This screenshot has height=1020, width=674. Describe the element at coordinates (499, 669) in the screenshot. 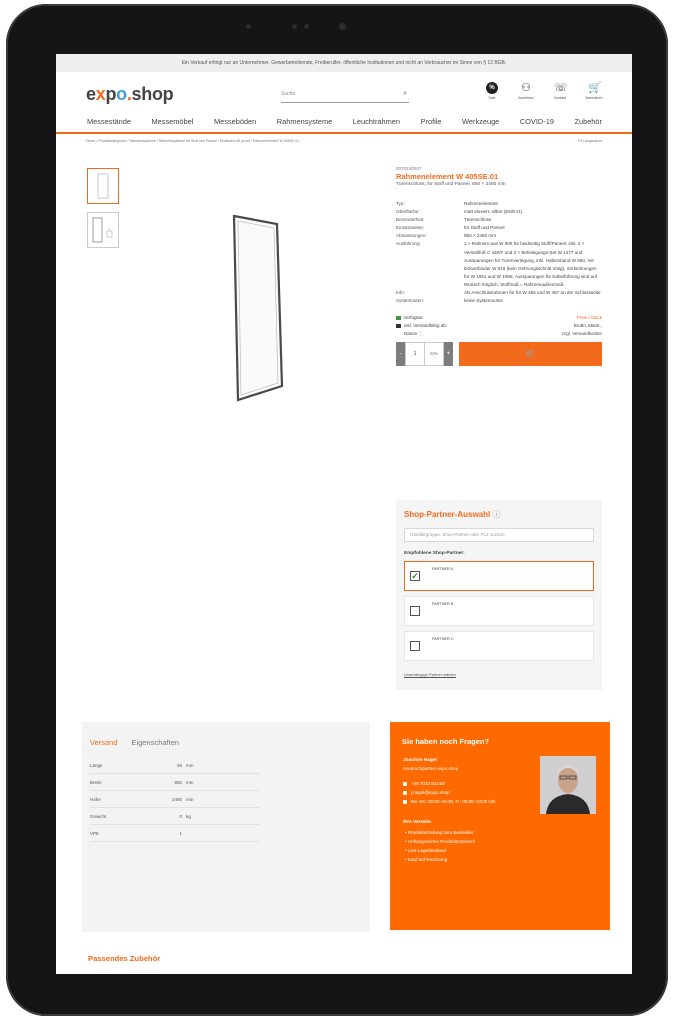

I see `independent-partner-link: Unabhängige Partner wählen` at that location.